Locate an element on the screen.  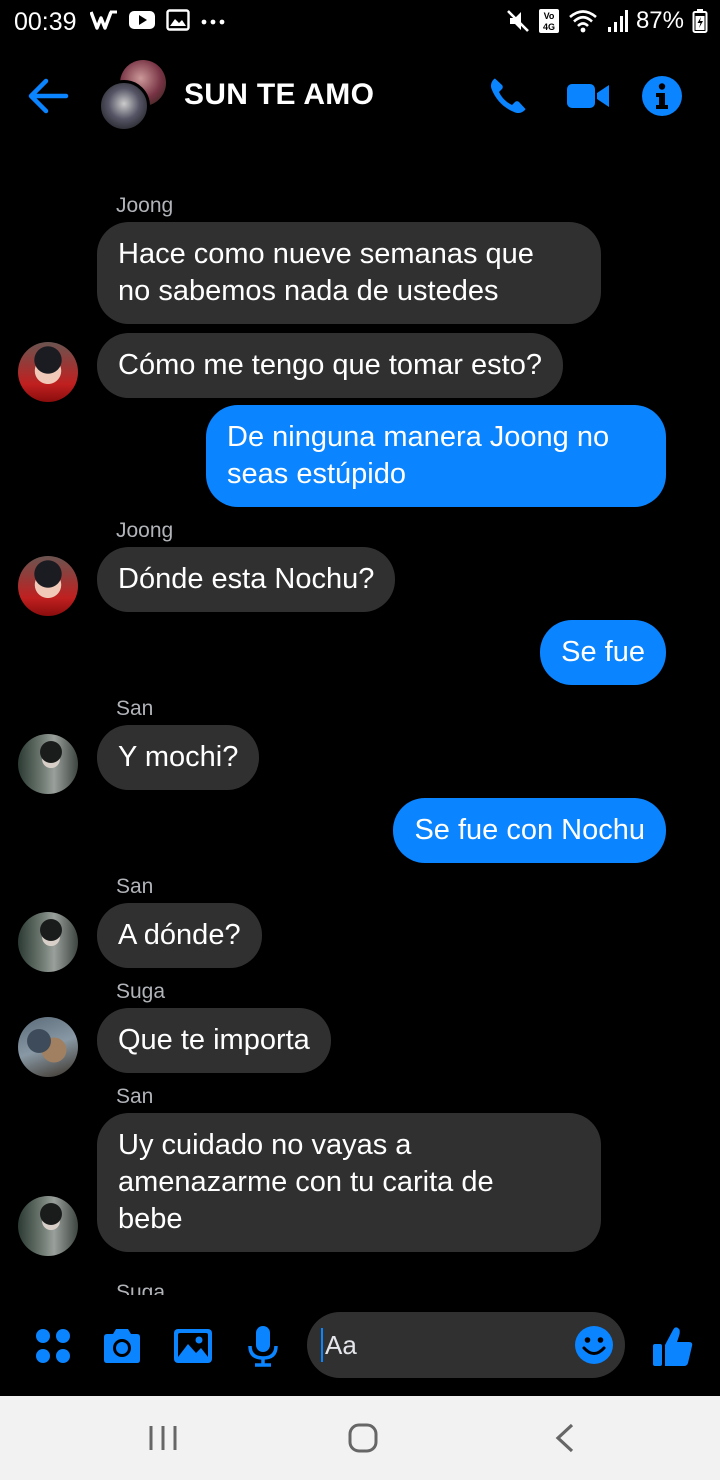
message-line: Y mochi? is located at coordinates (178, 757).